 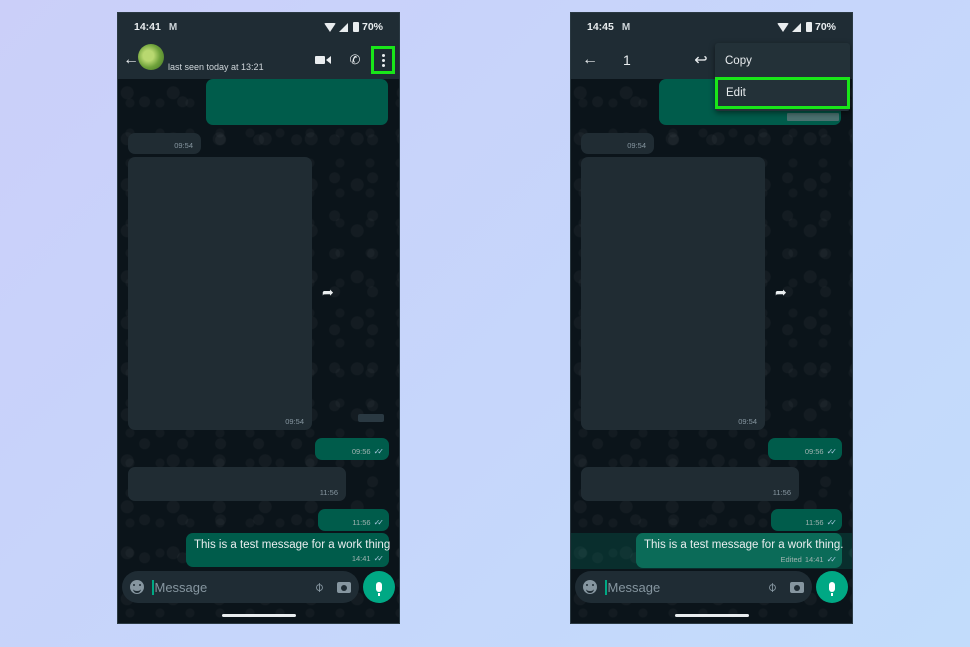 I want to click on status-bar: 14:45 M 70%, so click(x=711, y=27).